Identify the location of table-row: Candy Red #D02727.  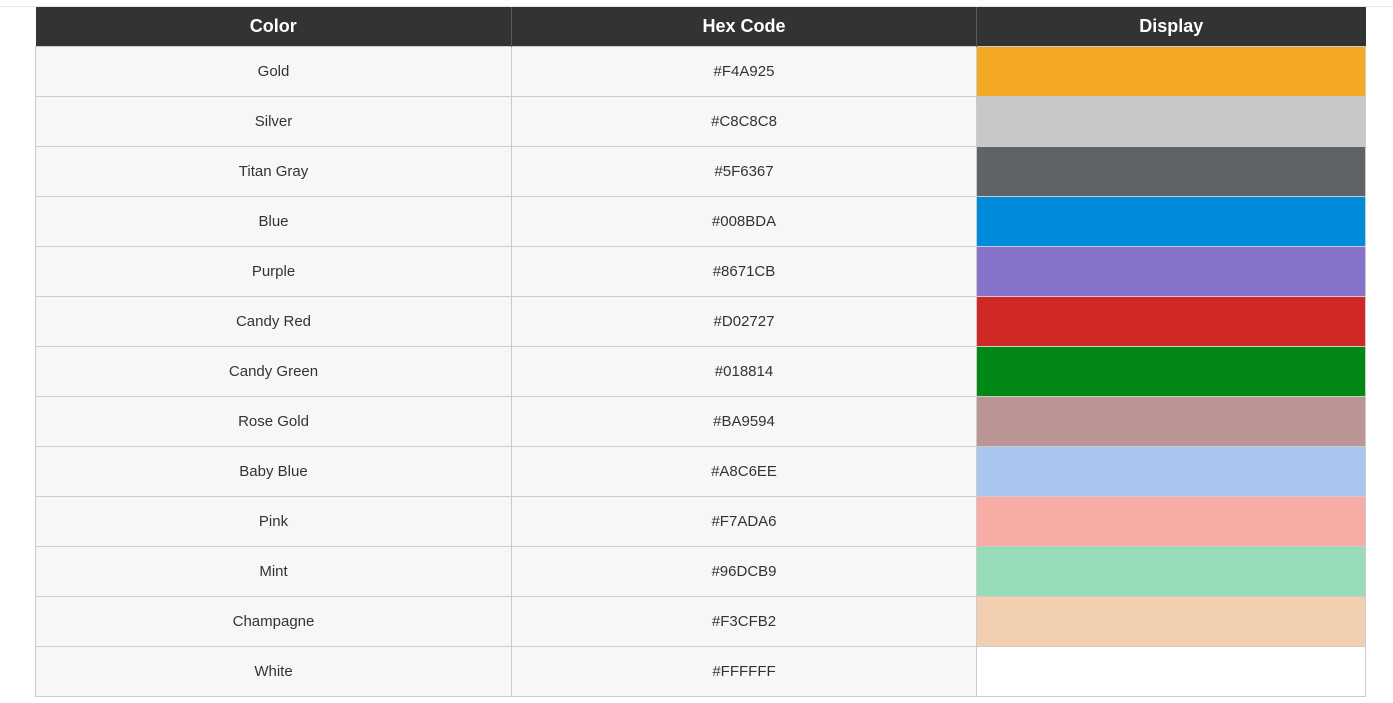
(700, 321).